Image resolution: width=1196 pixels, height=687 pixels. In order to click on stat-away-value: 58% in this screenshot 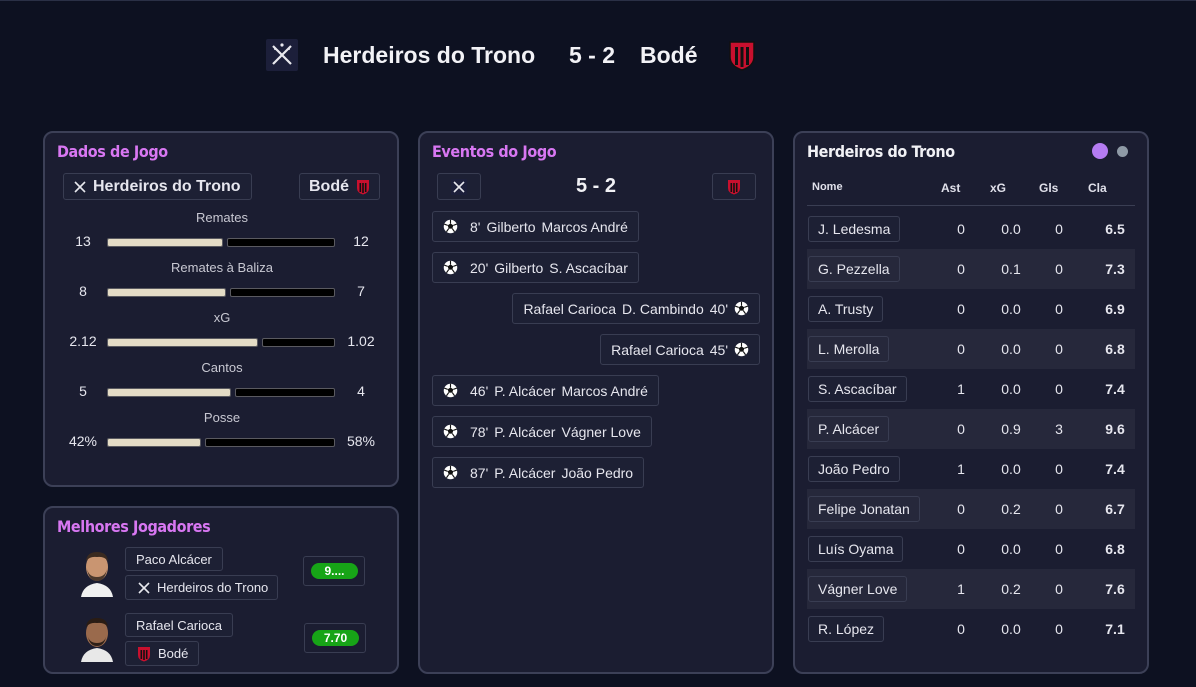, I will do `click(361, 441)`.